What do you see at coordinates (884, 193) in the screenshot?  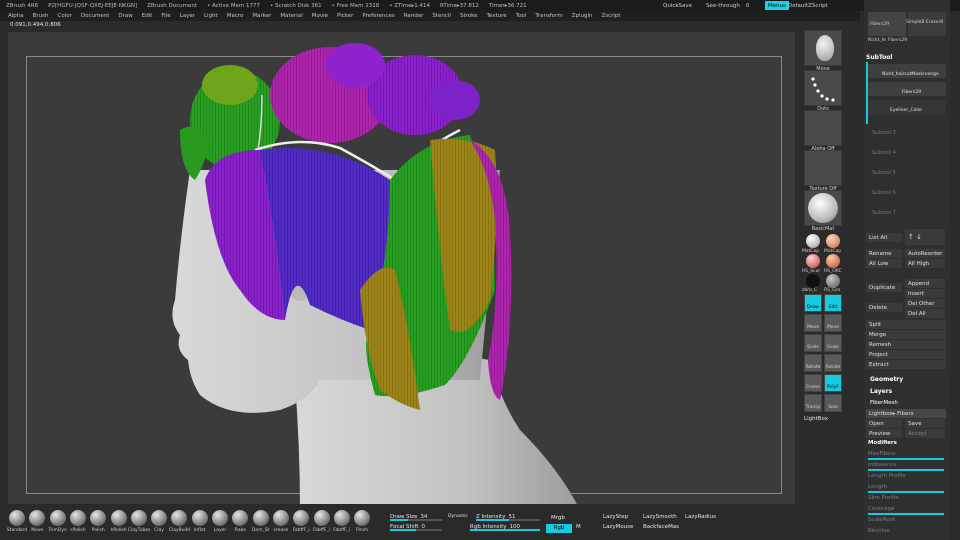 I see `subtool-slot: Subtool 6` at bounding box center [884, 193].